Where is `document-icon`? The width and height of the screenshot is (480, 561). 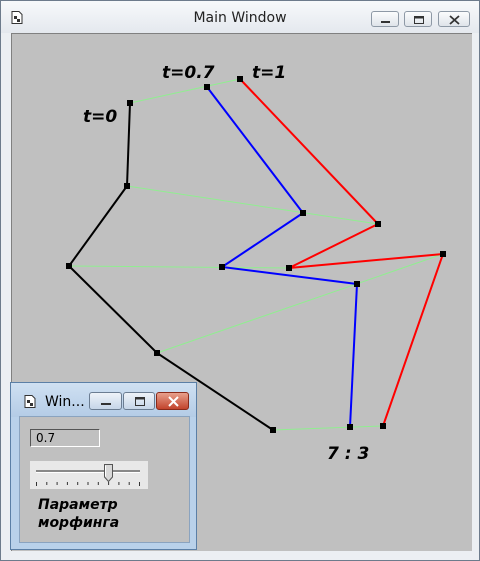
document-icon is located at coordinates (30, 401).